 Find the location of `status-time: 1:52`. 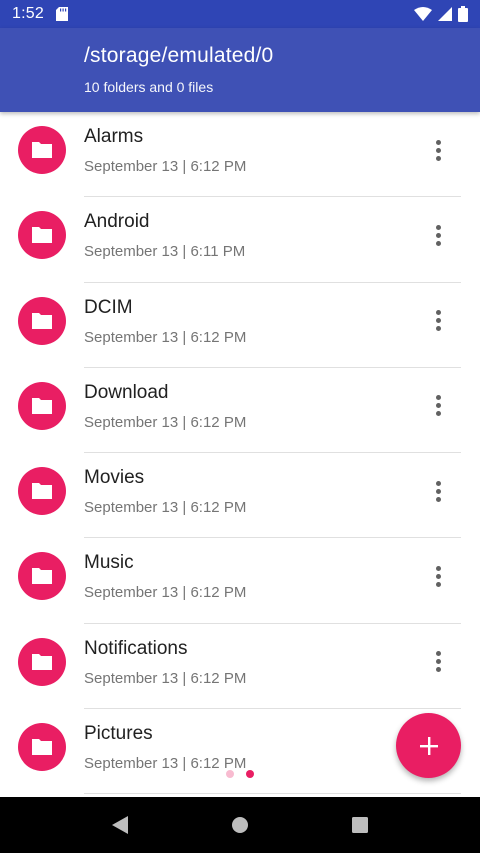

status-time: 1:52 is located at coordinates (28, 13).